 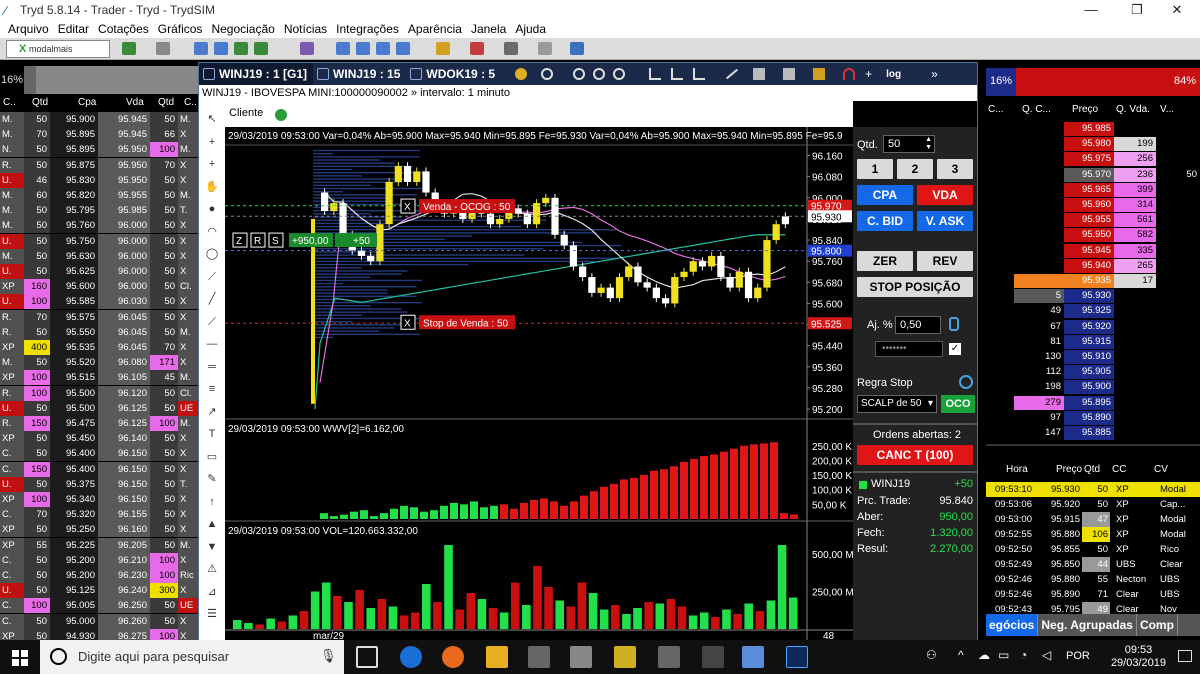 I want to click on ruler-icon: ⊿, so click(x=212, y=592).